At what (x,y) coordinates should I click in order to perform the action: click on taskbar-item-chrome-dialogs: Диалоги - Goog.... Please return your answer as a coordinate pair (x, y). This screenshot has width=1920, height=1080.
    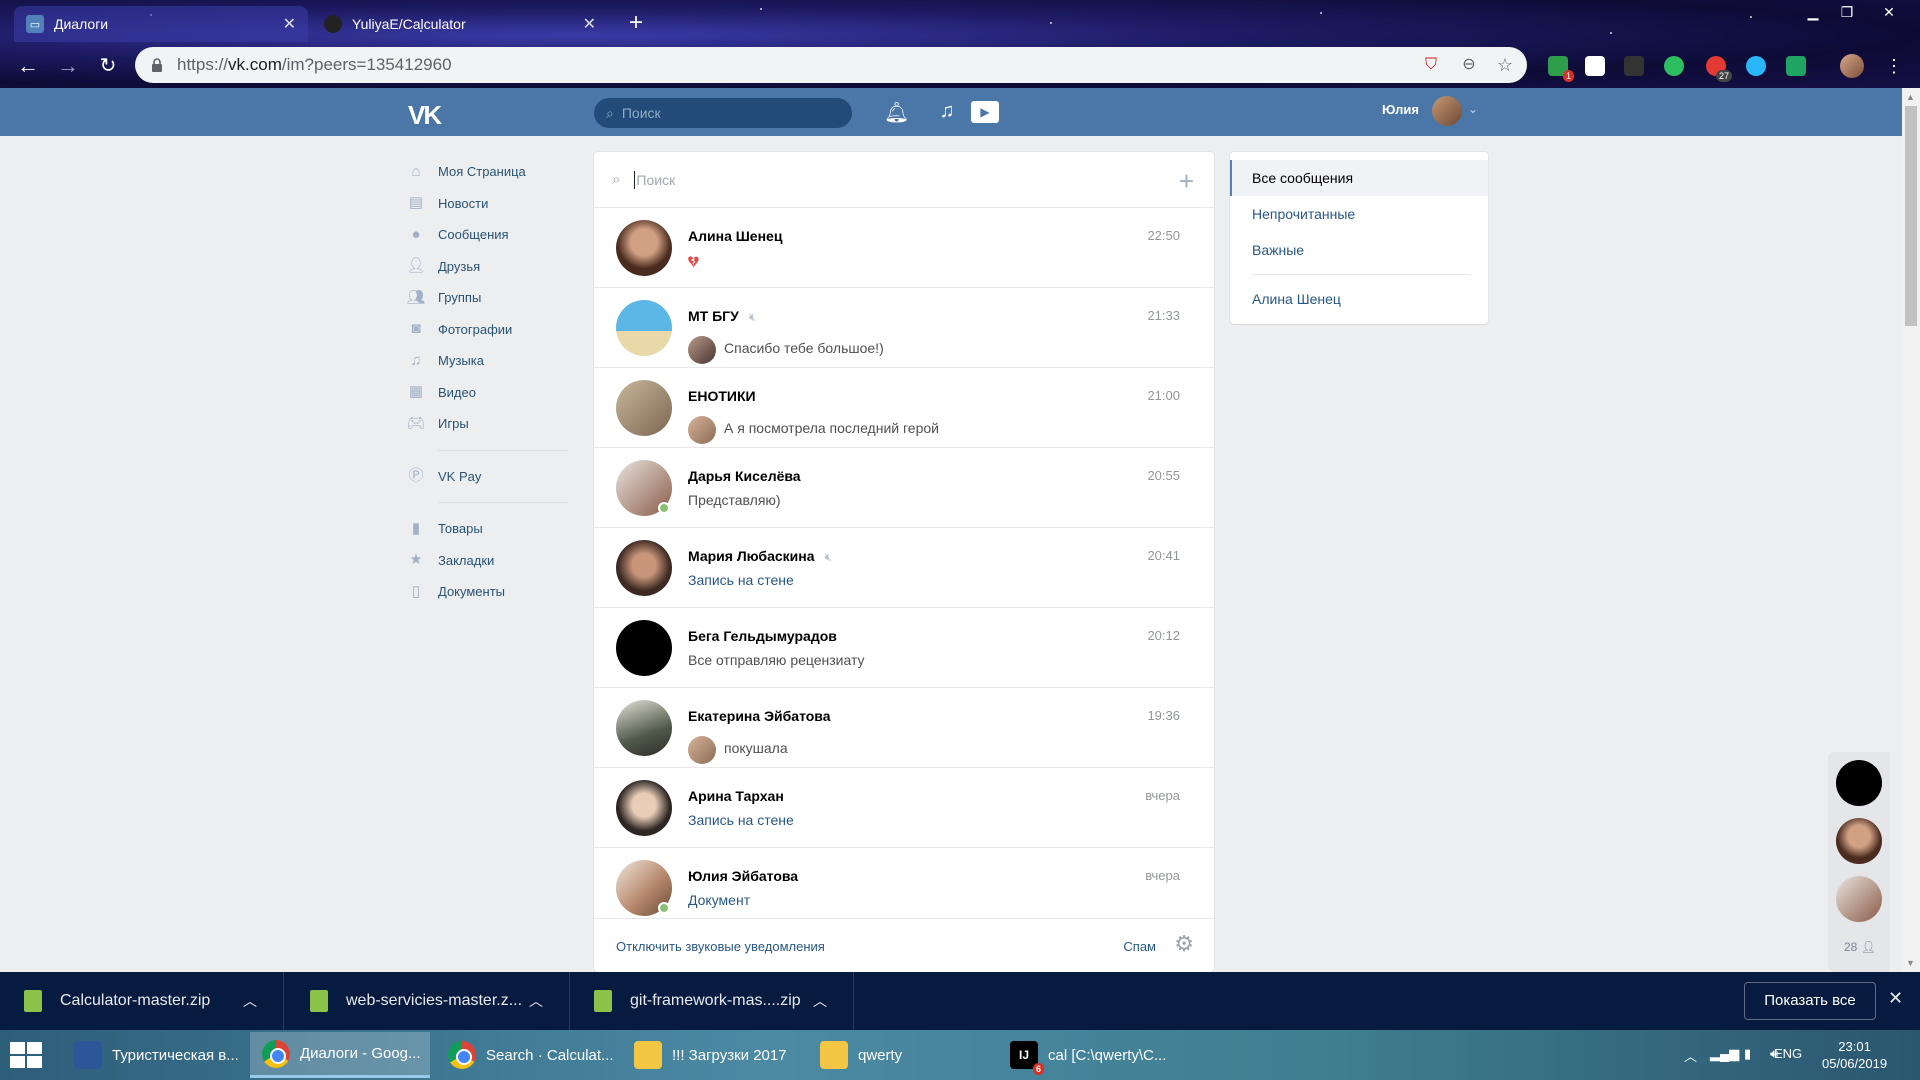
    Looking at the image, I should click on (340, 1055).